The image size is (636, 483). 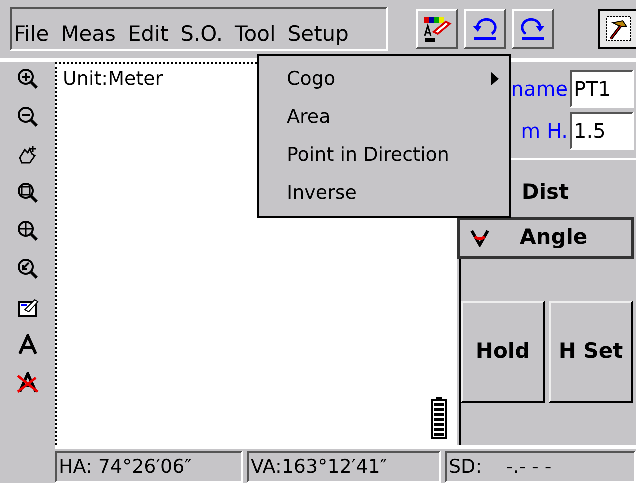 I want to click on menu-item: Edit, so click(x=148, y=34).